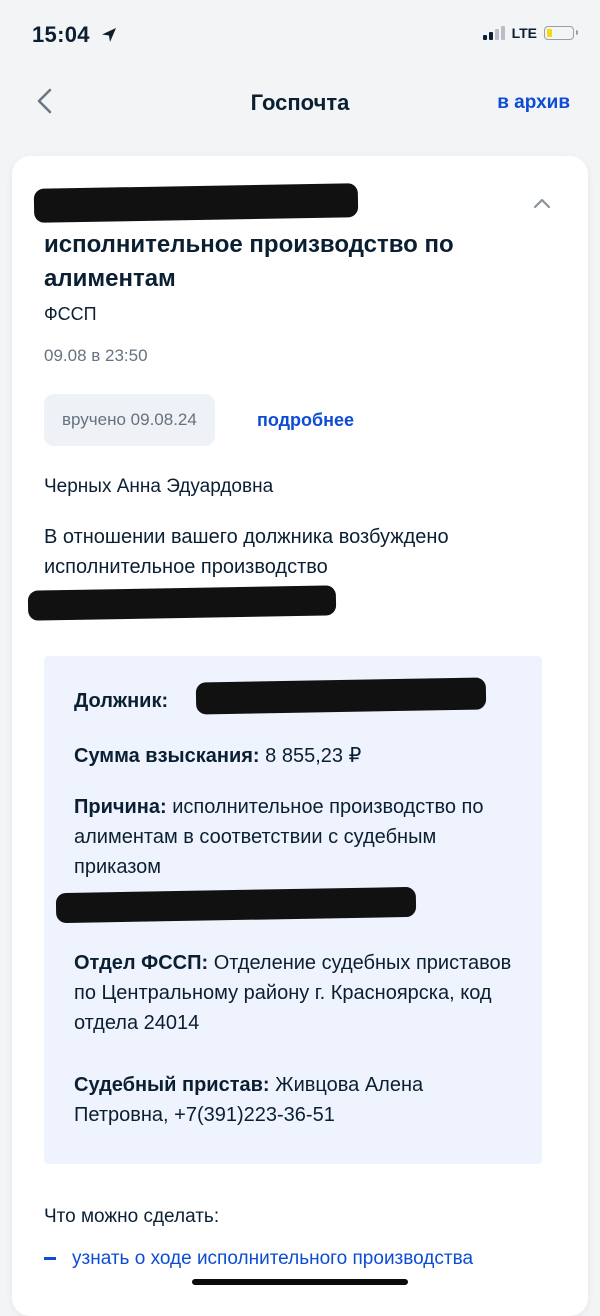  I want to click on message-sender: ФССП, so click(70, 314).